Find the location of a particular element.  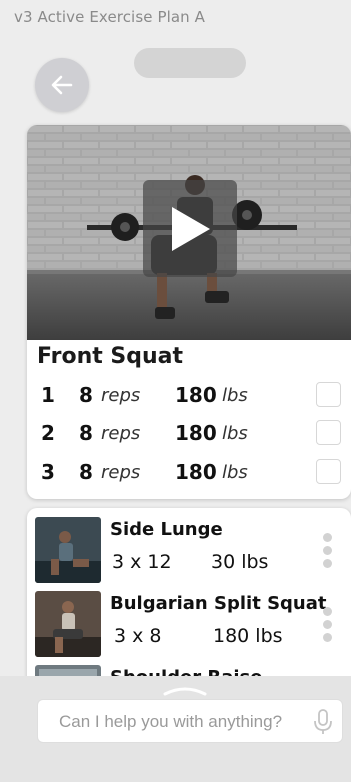

list-item: Bulgarian Split Squat 3 x 8 180 lbs is located at coordinates (189, 626).